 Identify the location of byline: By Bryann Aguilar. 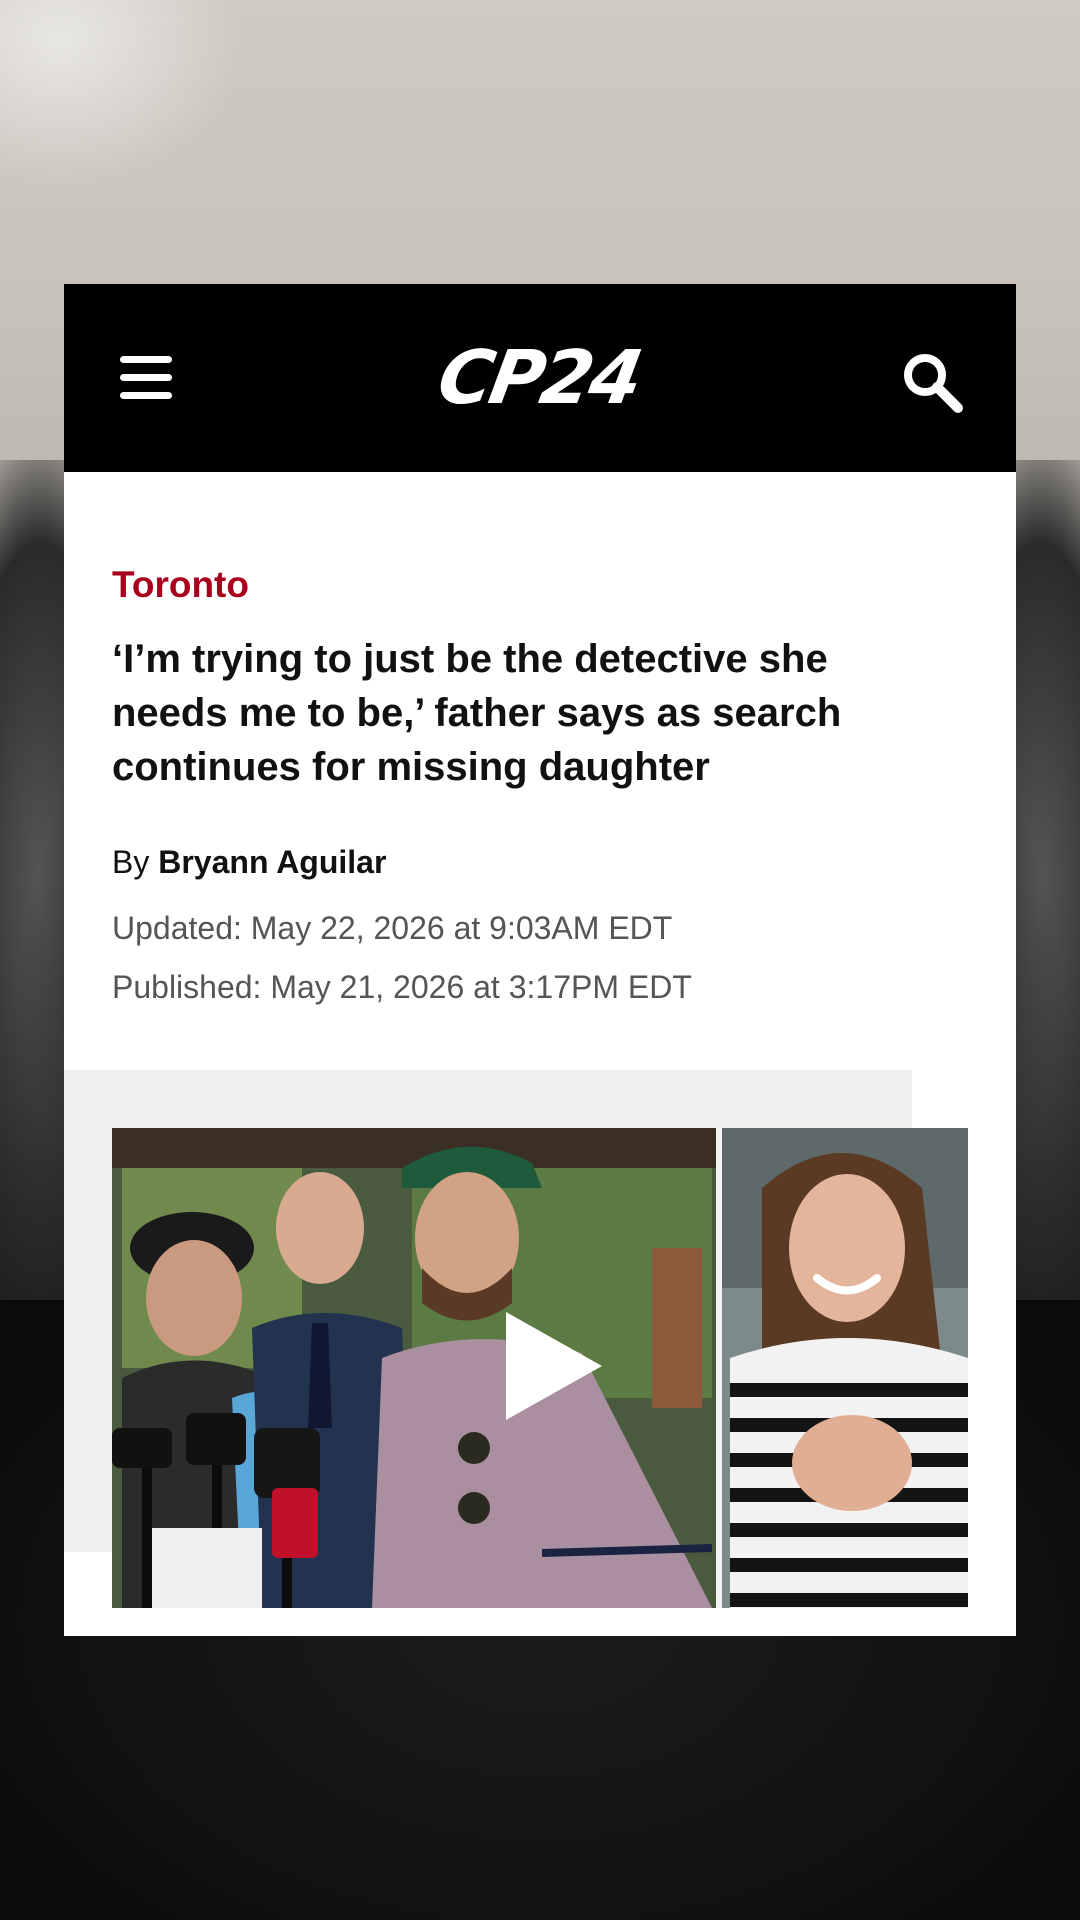
(249, 862).